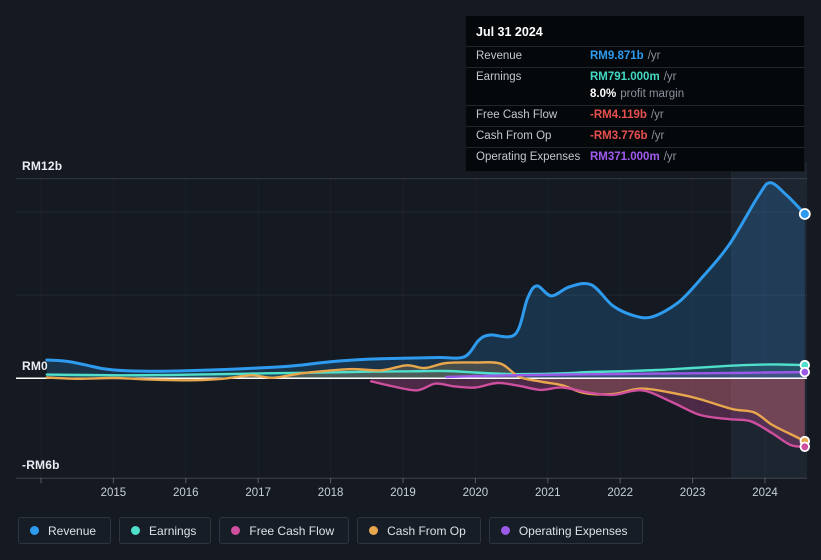 The width and height of the screenshot is (821, 560). Describe the element at coordinates (499, 77) in the screenshot. I see `earnings-label: Earnings` at that location.